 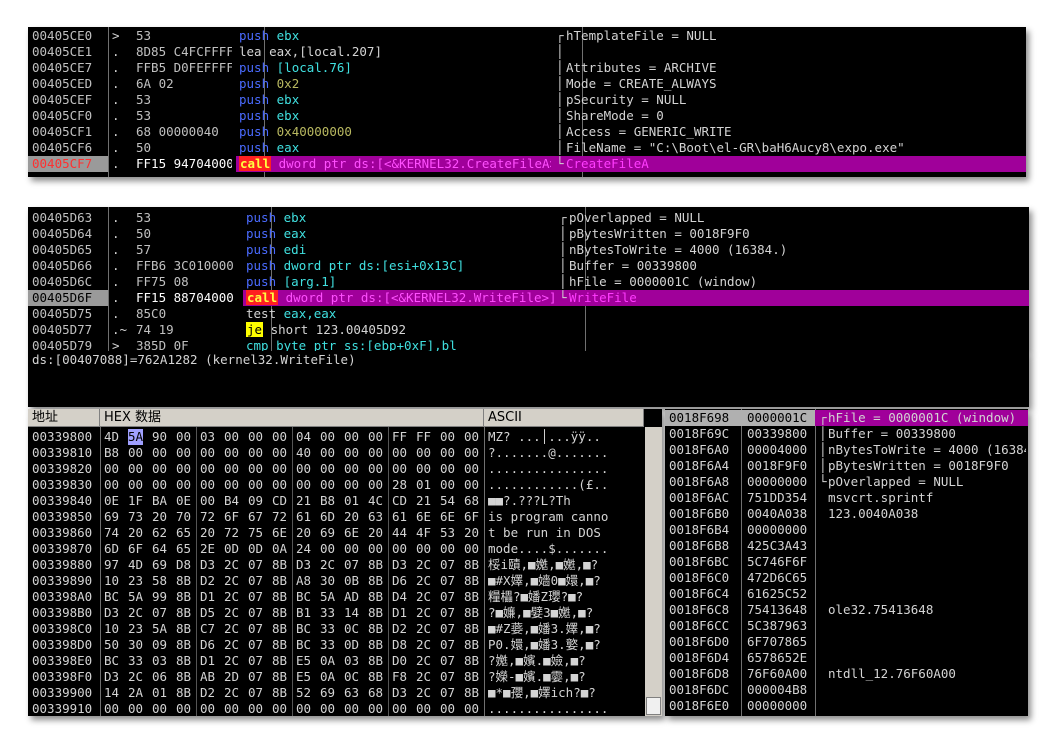 What do you see at coordinates (399, 661) in the screenshot?
I see `hex-byte: D0` at bounding box center [399, 661].